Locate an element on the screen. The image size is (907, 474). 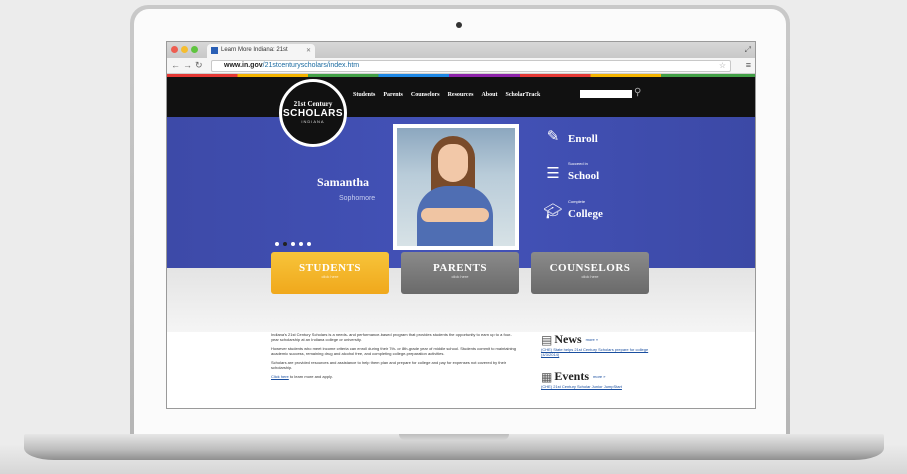
minimize-window-button is located at coordinates (184, 49).